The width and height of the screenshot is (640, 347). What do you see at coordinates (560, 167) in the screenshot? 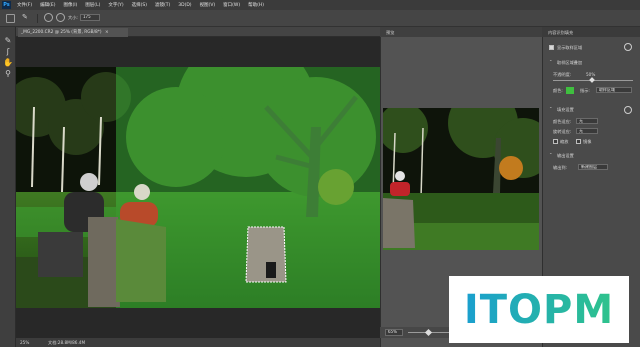
I see `output-to-label: 输出到:` at bounding box center [560, 167].